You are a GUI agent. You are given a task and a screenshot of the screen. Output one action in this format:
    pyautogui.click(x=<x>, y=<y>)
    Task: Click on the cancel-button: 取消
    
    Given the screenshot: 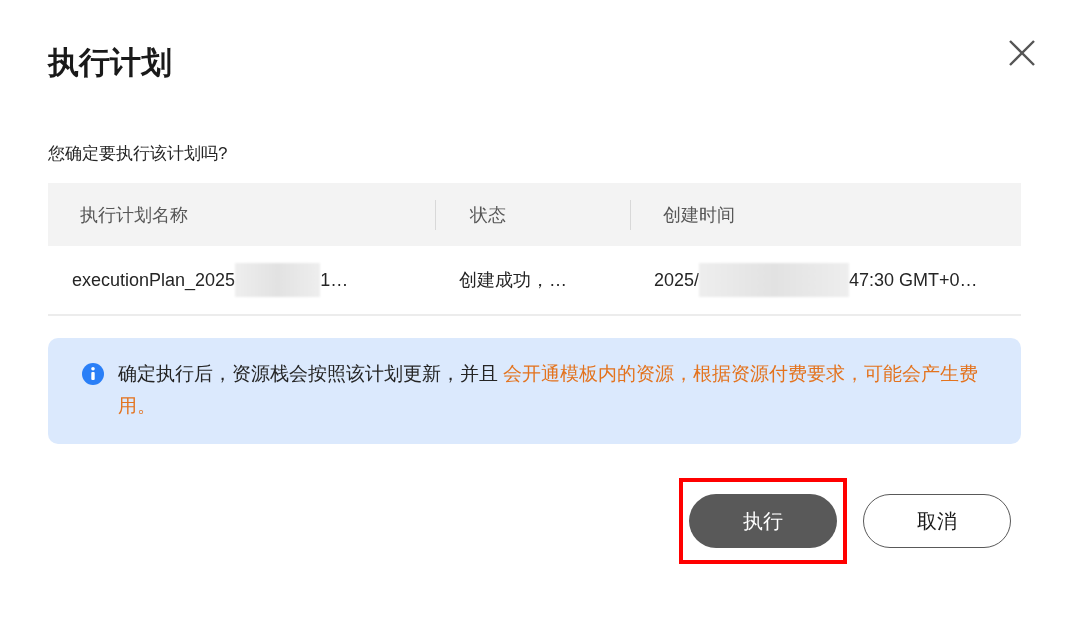 What is the action you would take?
    pyautogui.click(x=937, y=521)
    